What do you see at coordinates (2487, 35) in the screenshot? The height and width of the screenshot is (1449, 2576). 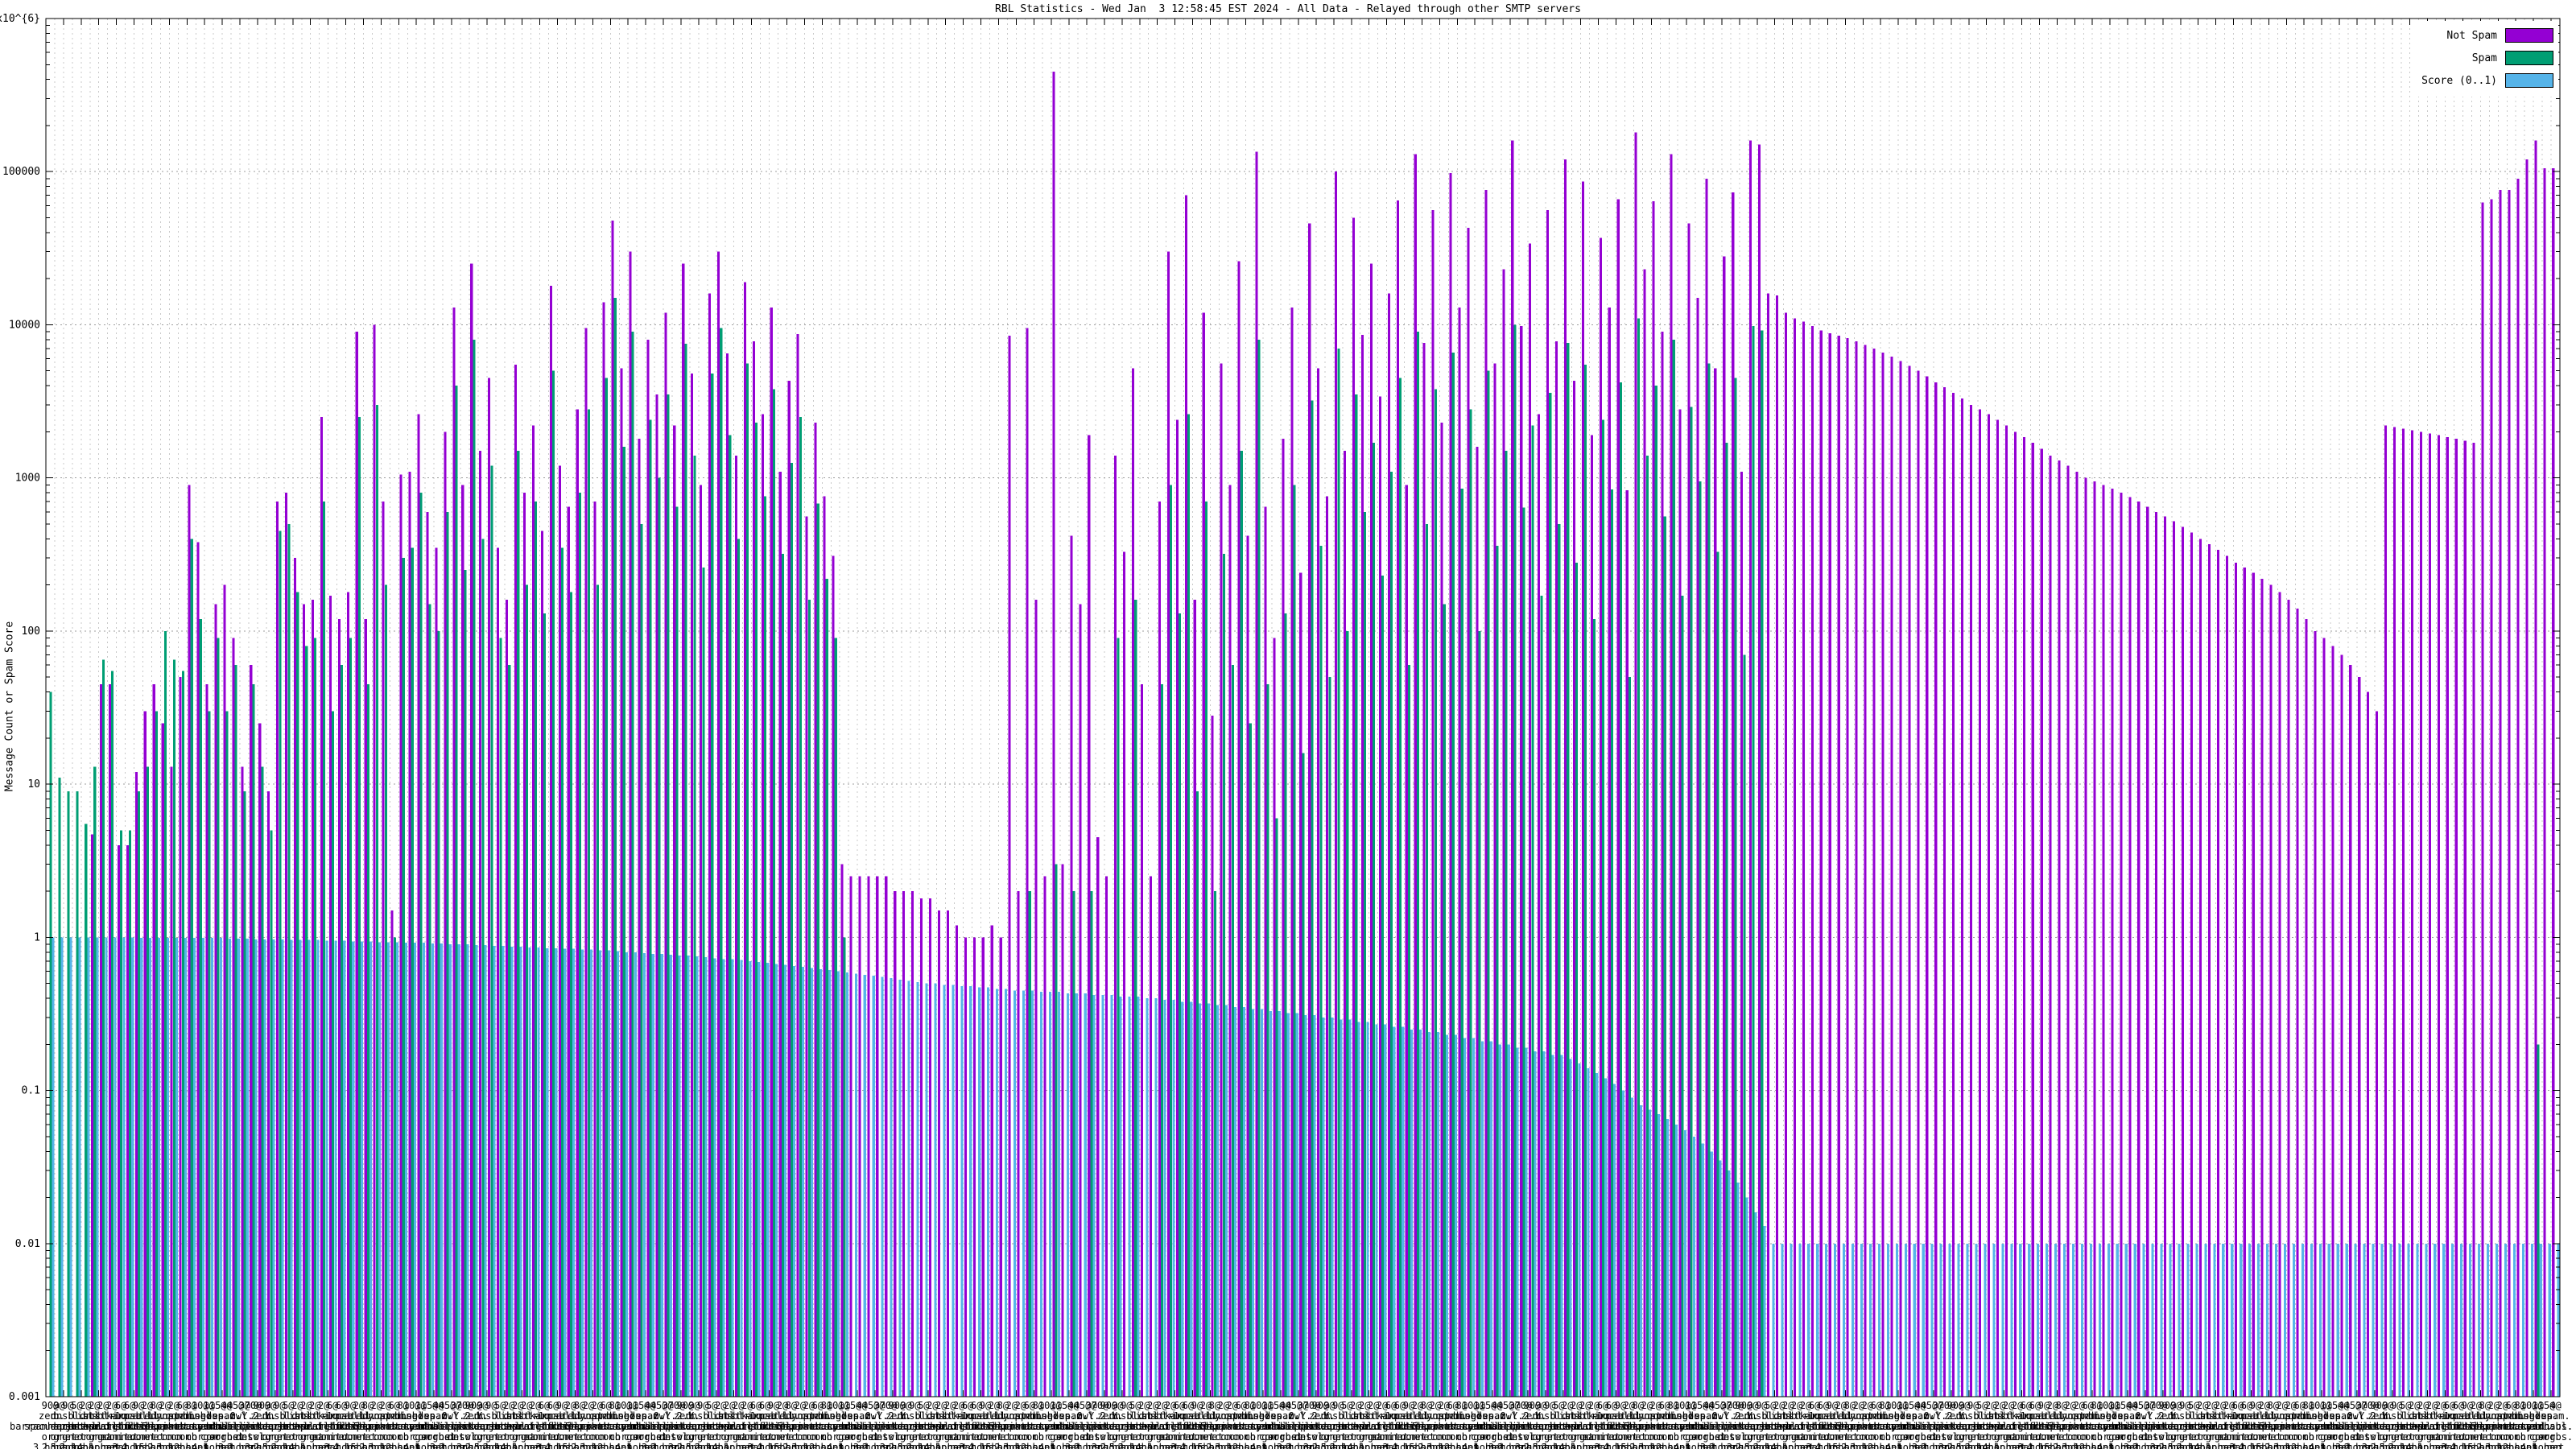 I see `legend-row-not-spam: Not Spam` at bounding box center [2487, 35].